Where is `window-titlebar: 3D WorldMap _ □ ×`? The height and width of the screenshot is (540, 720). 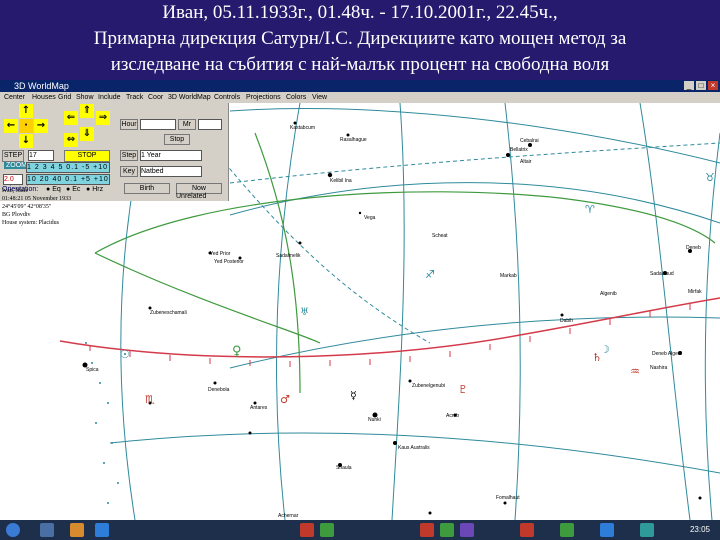 window-titlebar: 3D WorldMap _ □ × is located at coordinates (360, 86).